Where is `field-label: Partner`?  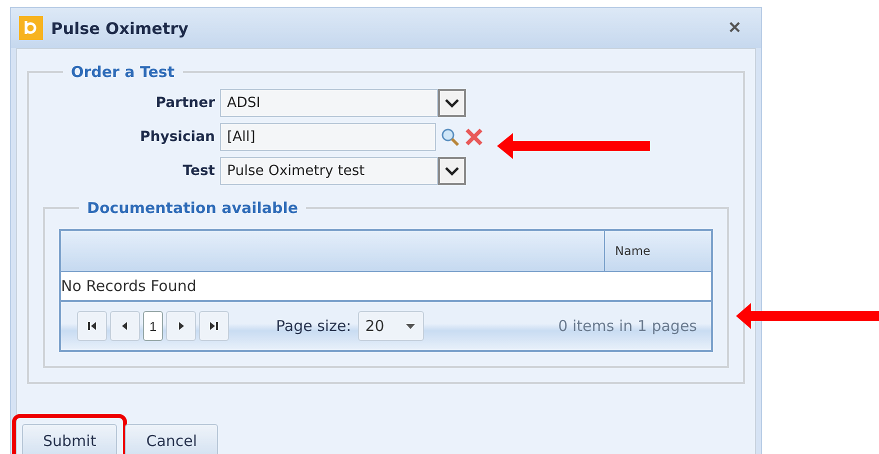 field-label: Partner is located at coordinates (184, 103).